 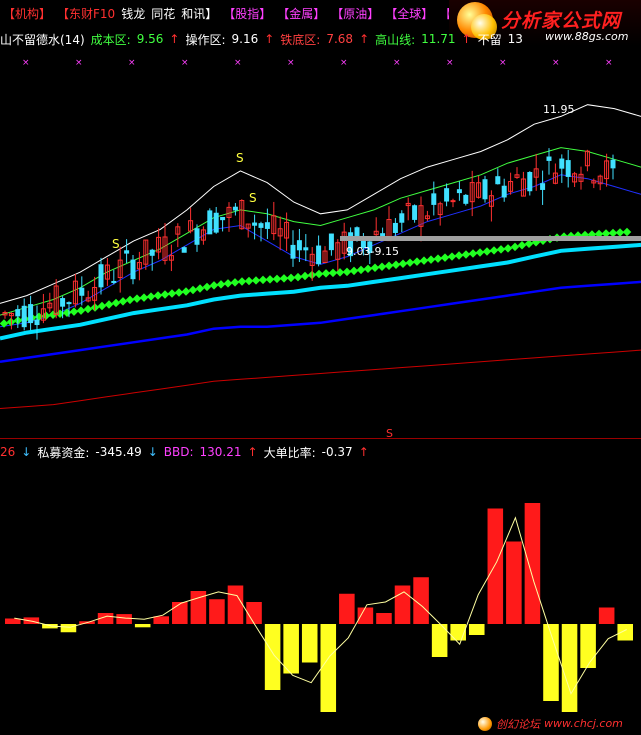 What do you see at coordinates (518, 724) in the screenshot?
I see `footer-text: 创幻论坛` at bounding box center [518, 724].